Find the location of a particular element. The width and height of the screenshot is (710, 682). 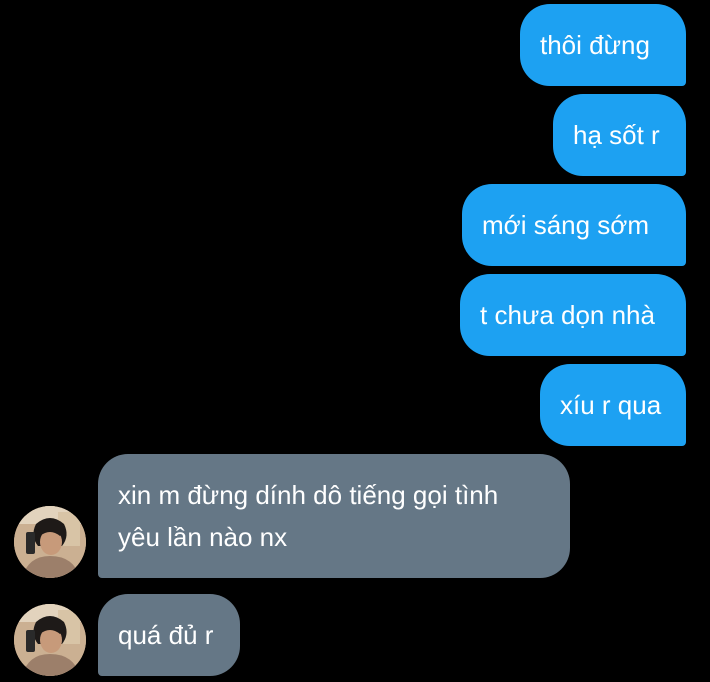

message-line: quá đủ r is located at coordinates (166, 635).